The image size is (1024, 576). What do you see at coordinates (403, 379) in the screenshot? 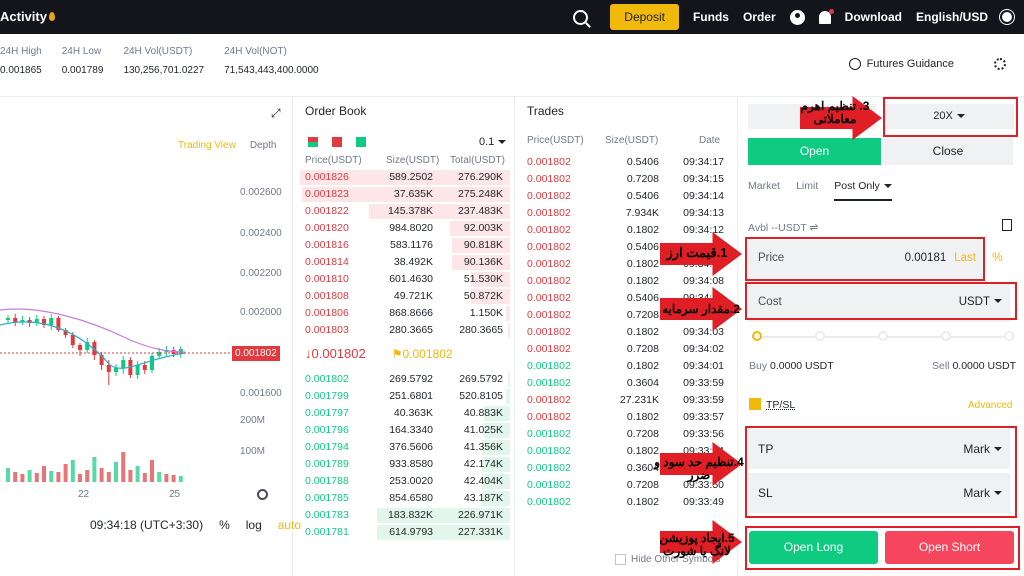
I see `orderbook-row: 0.001802 269.5792 269.5792` at bounding box center [403, 379].